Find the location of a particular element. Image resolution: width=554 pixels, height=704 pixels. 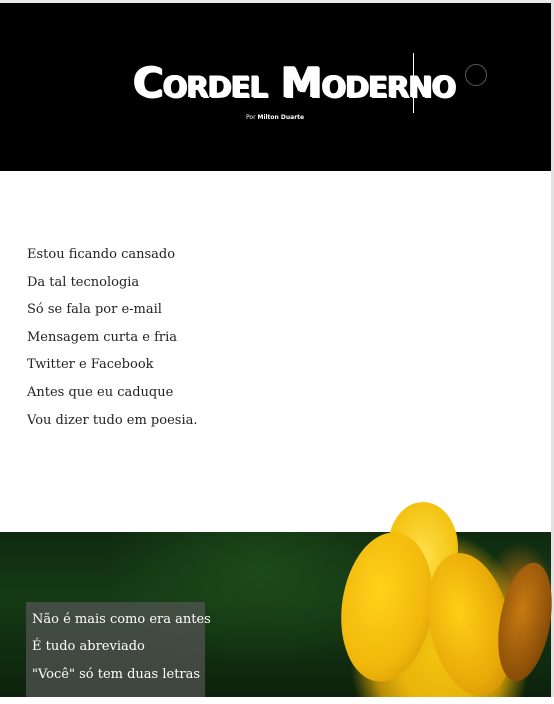

byline-prefix: Por is located at coordinates (251, 117).